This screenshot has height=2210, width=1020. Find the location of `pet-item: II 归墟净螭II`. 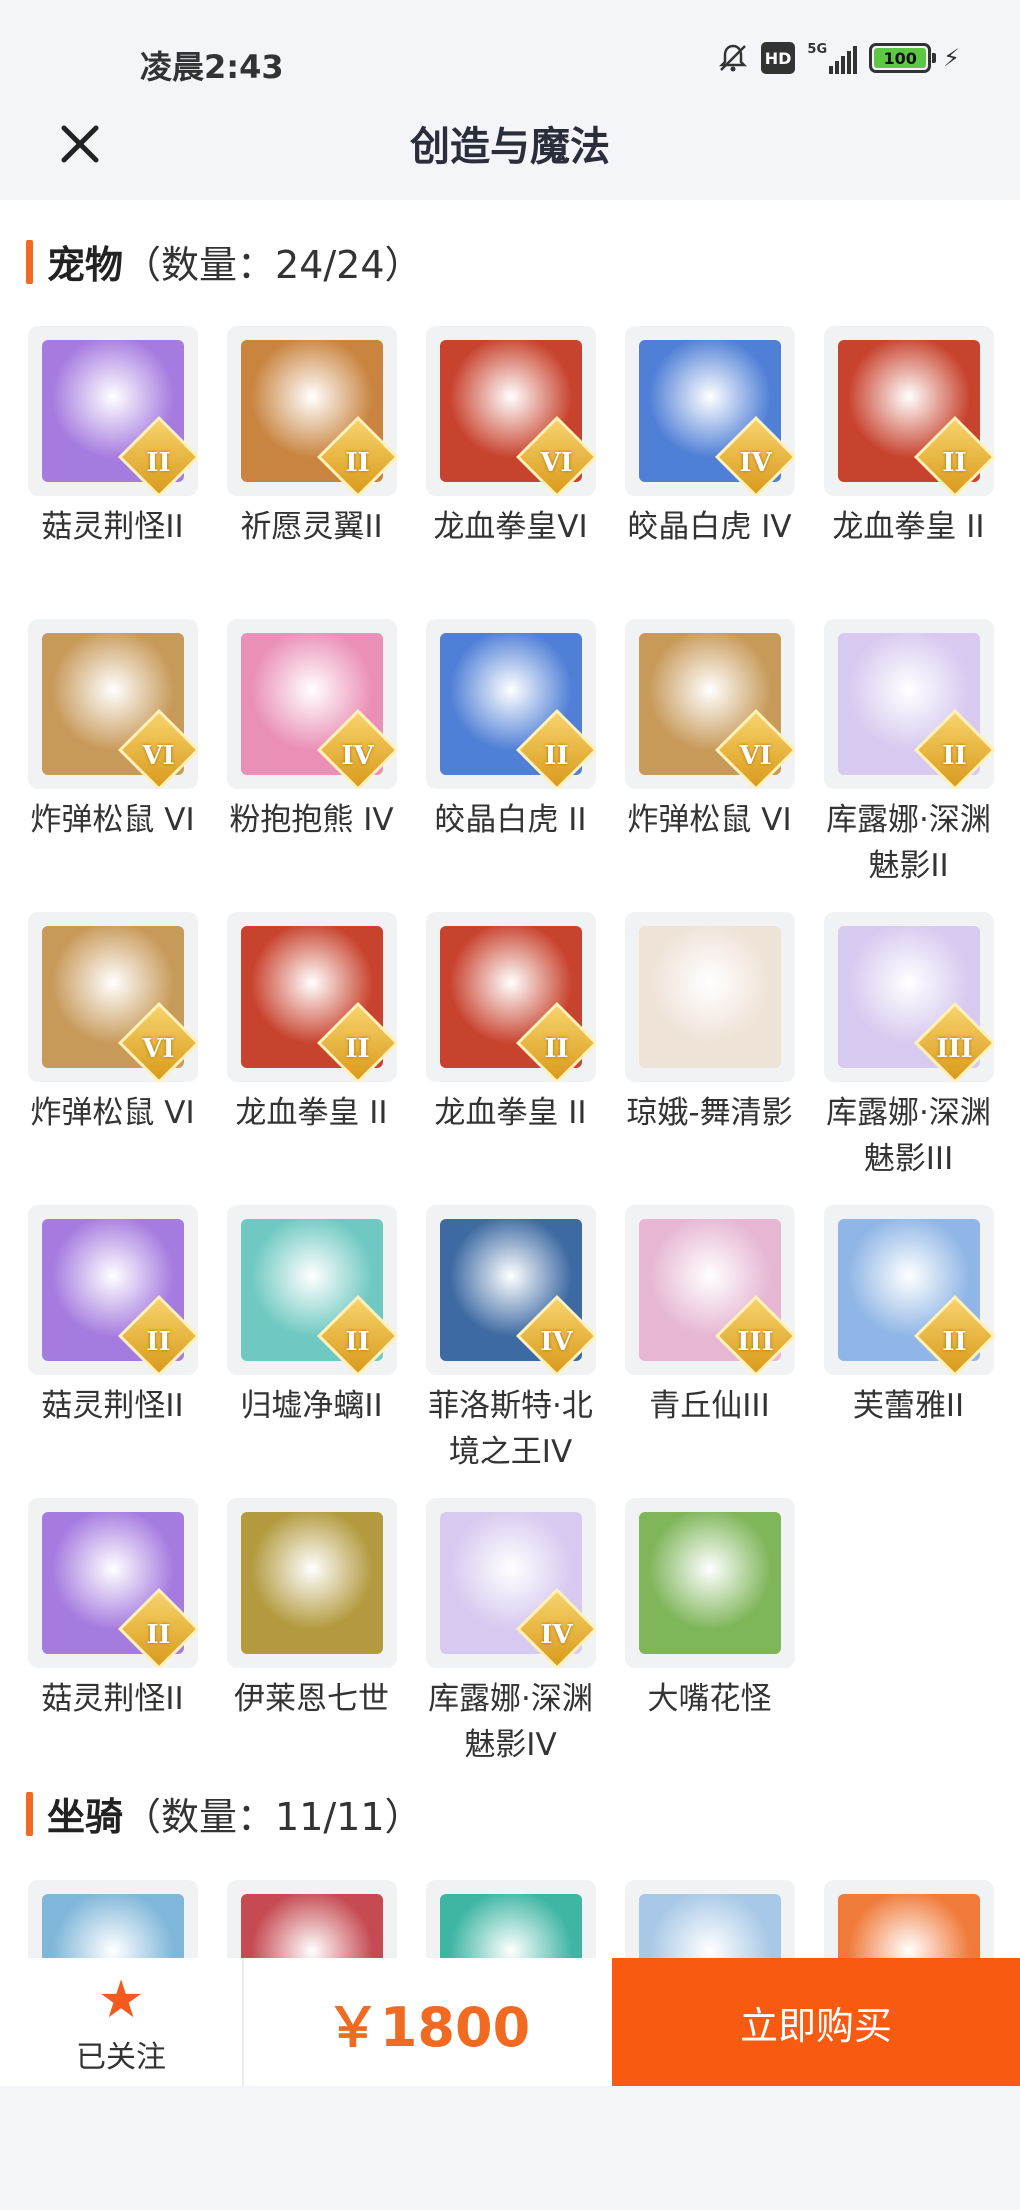

pet-item: II 归墟净螭II is located at coordinates (311, 1317).